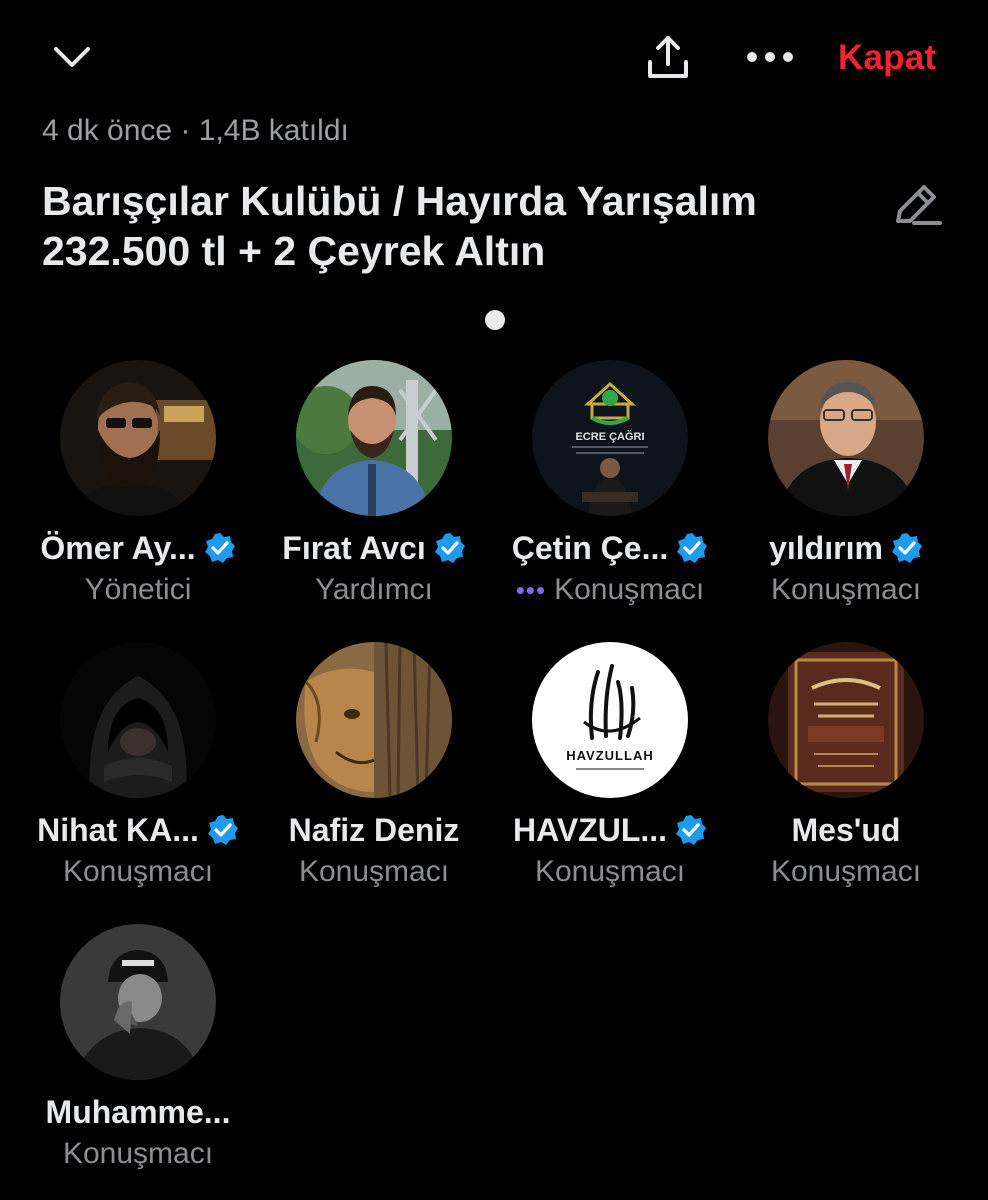 This screenshot has height=1200, width=988. I want to click on participant: Fırat Avcı Yardımcı, so click(374, 485).